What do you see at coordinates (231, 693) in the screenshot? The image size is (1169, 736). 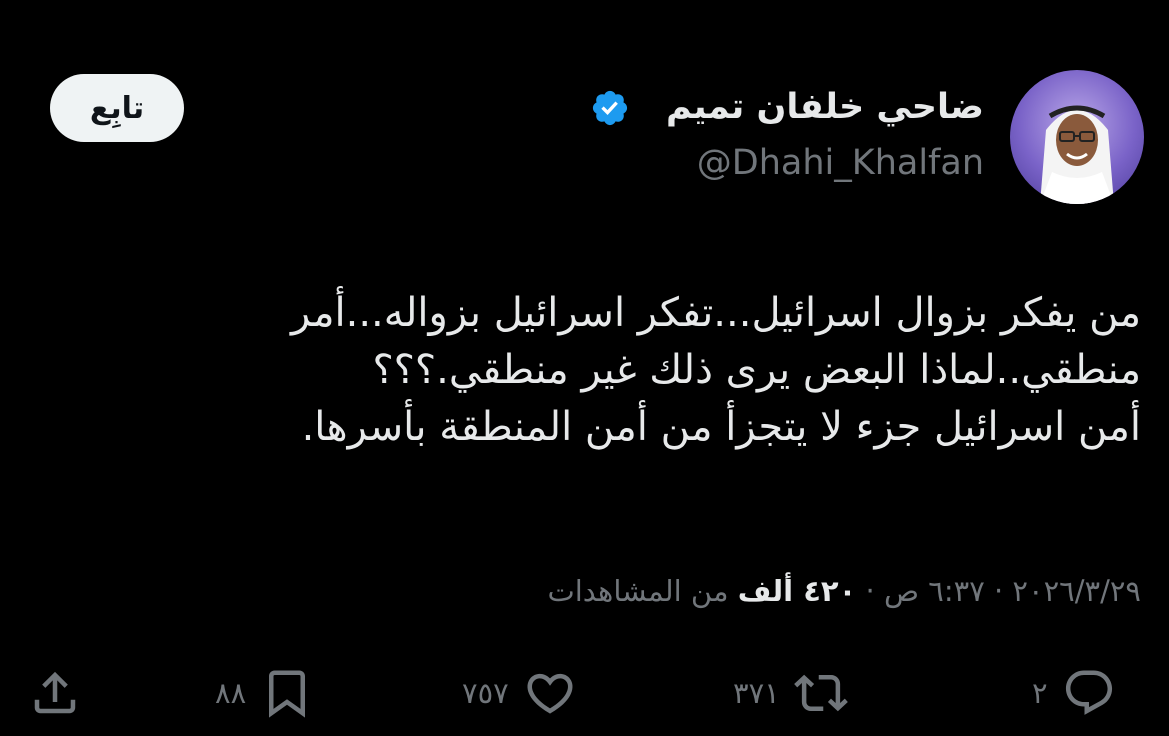 I see `bookmark-count: ٨٨` at bounding box center [231, 693].